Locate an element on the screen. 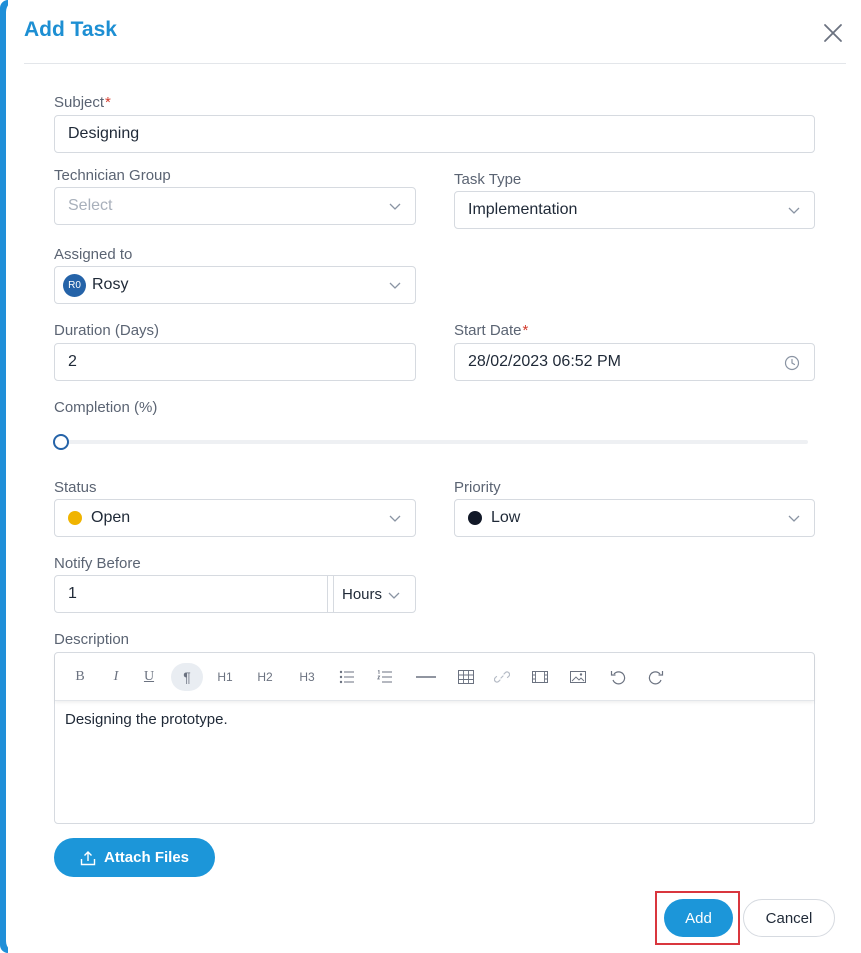 Image resolution: width=861 pixels, height=953 pixels. horizontal-rule-button is located at coordinates (426, 677).